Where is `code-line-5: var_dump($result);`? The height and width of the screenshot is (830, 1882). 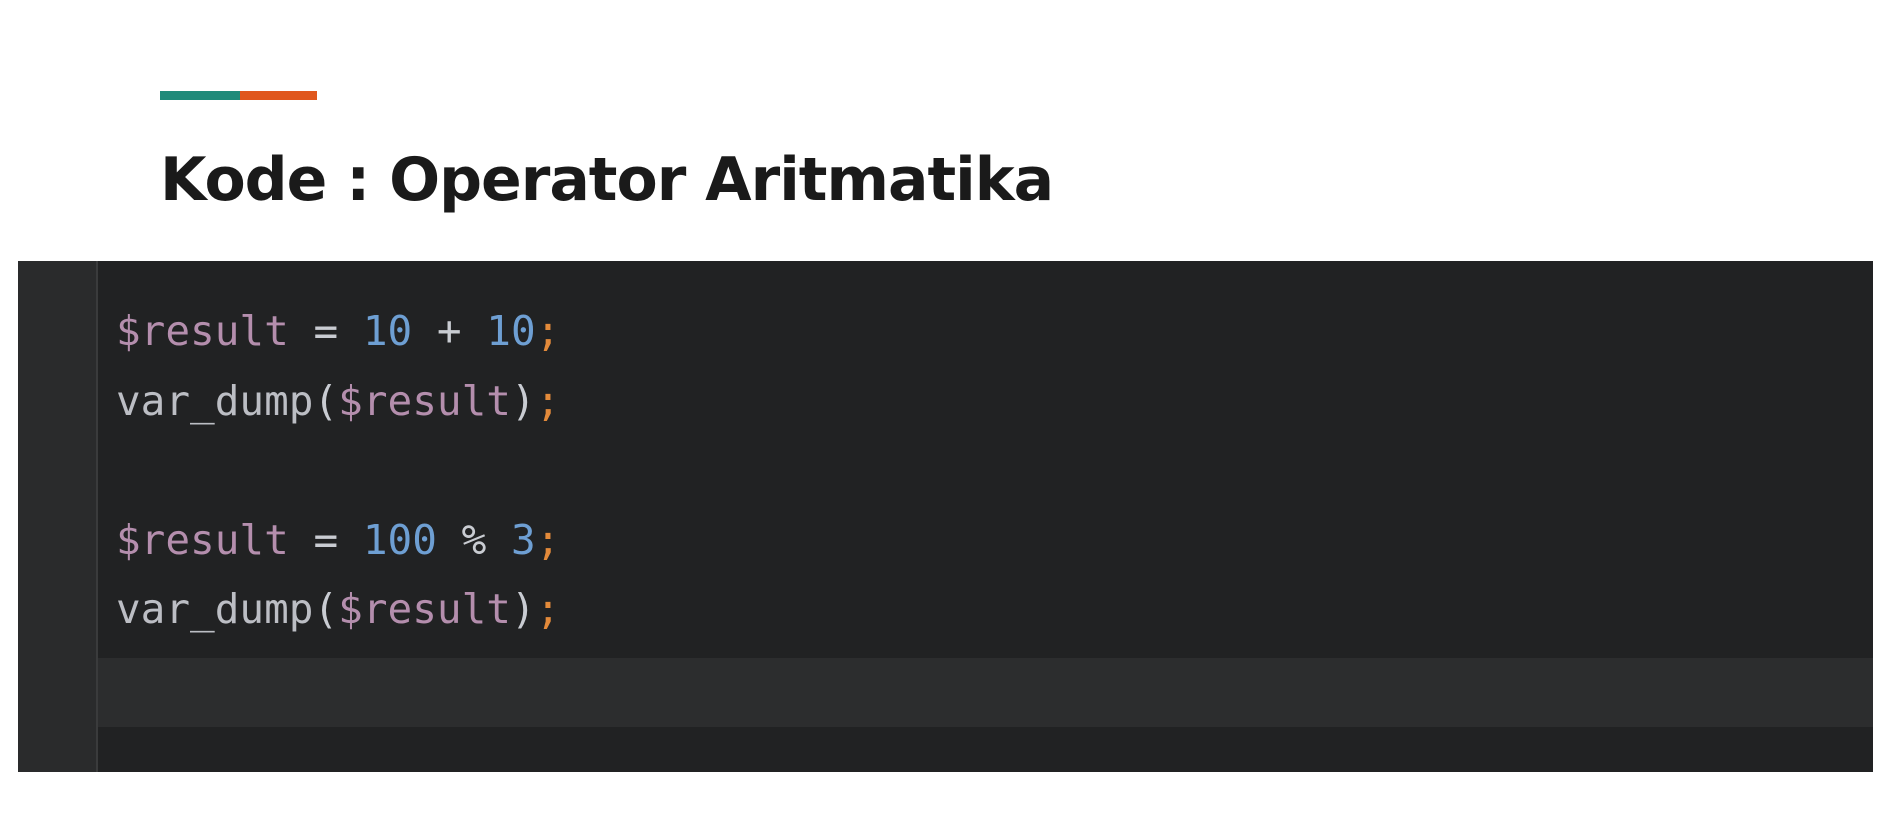 code-line-5: var_dump($result); is located at coordinates (338, 610).